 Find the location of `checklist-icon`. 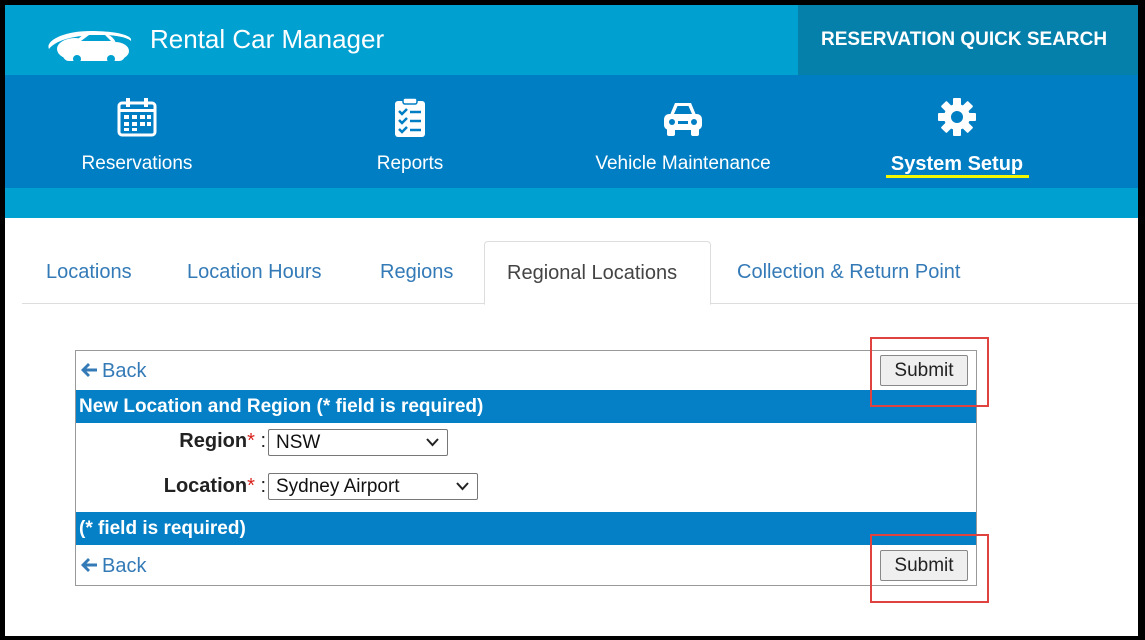

checklist-icon is located at coordinates (410, 117).